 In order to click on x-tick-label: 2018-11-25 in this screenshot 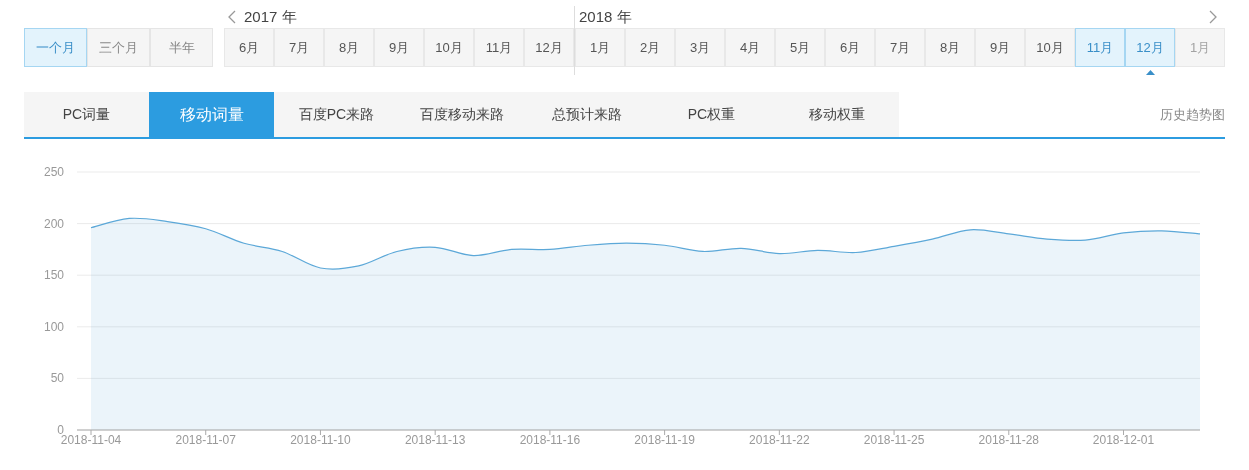, I will do `click(894, 440)`.